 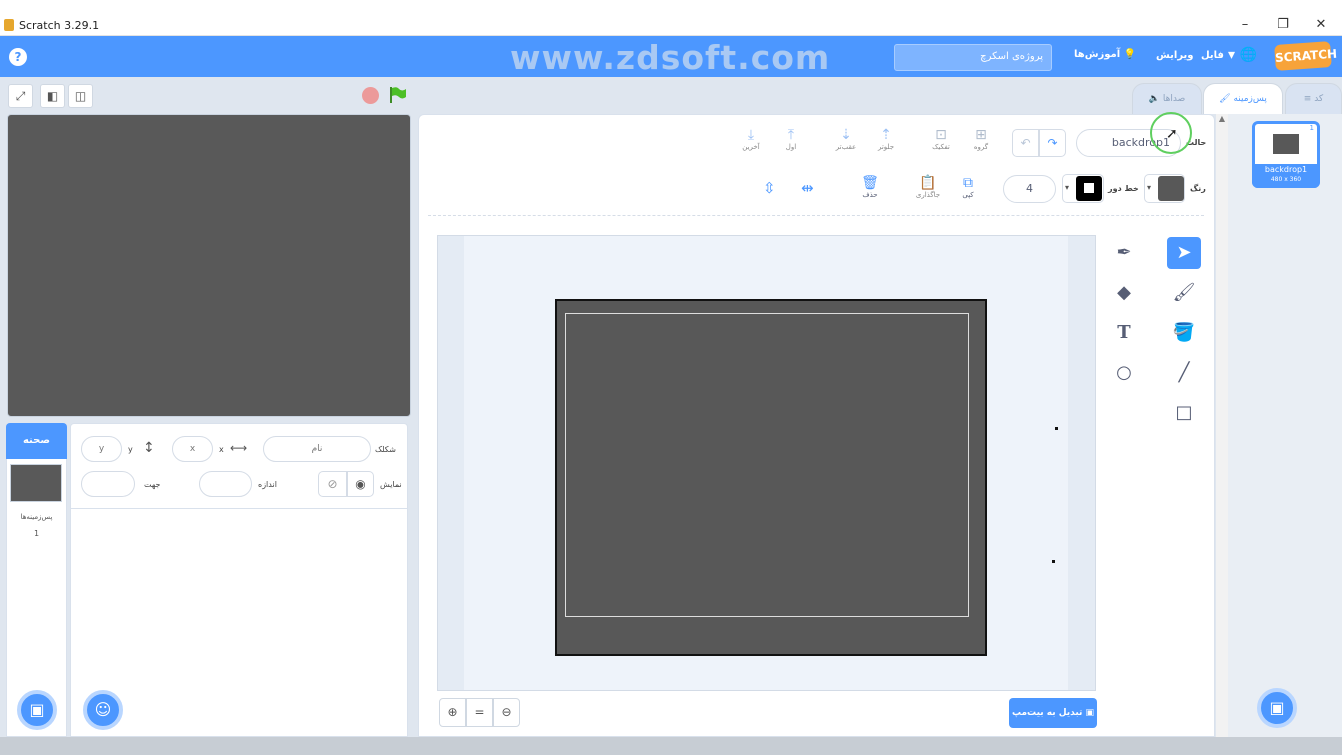 I want to click on y-input: y, so click(x=101, y=449).